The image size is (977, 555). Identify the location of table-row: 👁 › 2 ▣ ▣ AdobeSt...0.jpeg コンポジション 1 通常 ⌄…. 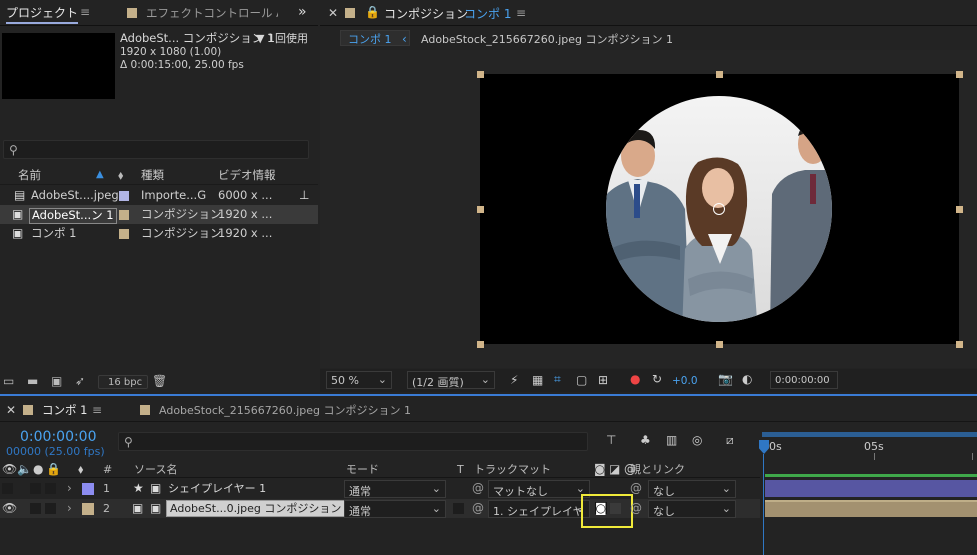
(380, 511).